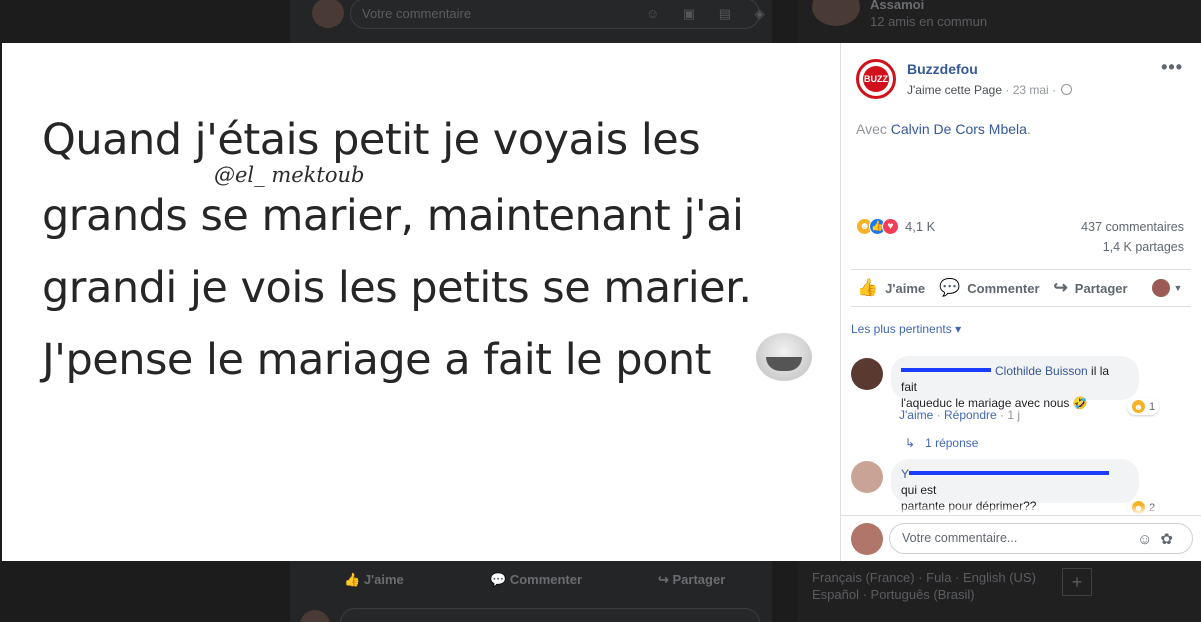 The image size is (1201, 622). I want to click on current-user-avatar, so click(867, 539).